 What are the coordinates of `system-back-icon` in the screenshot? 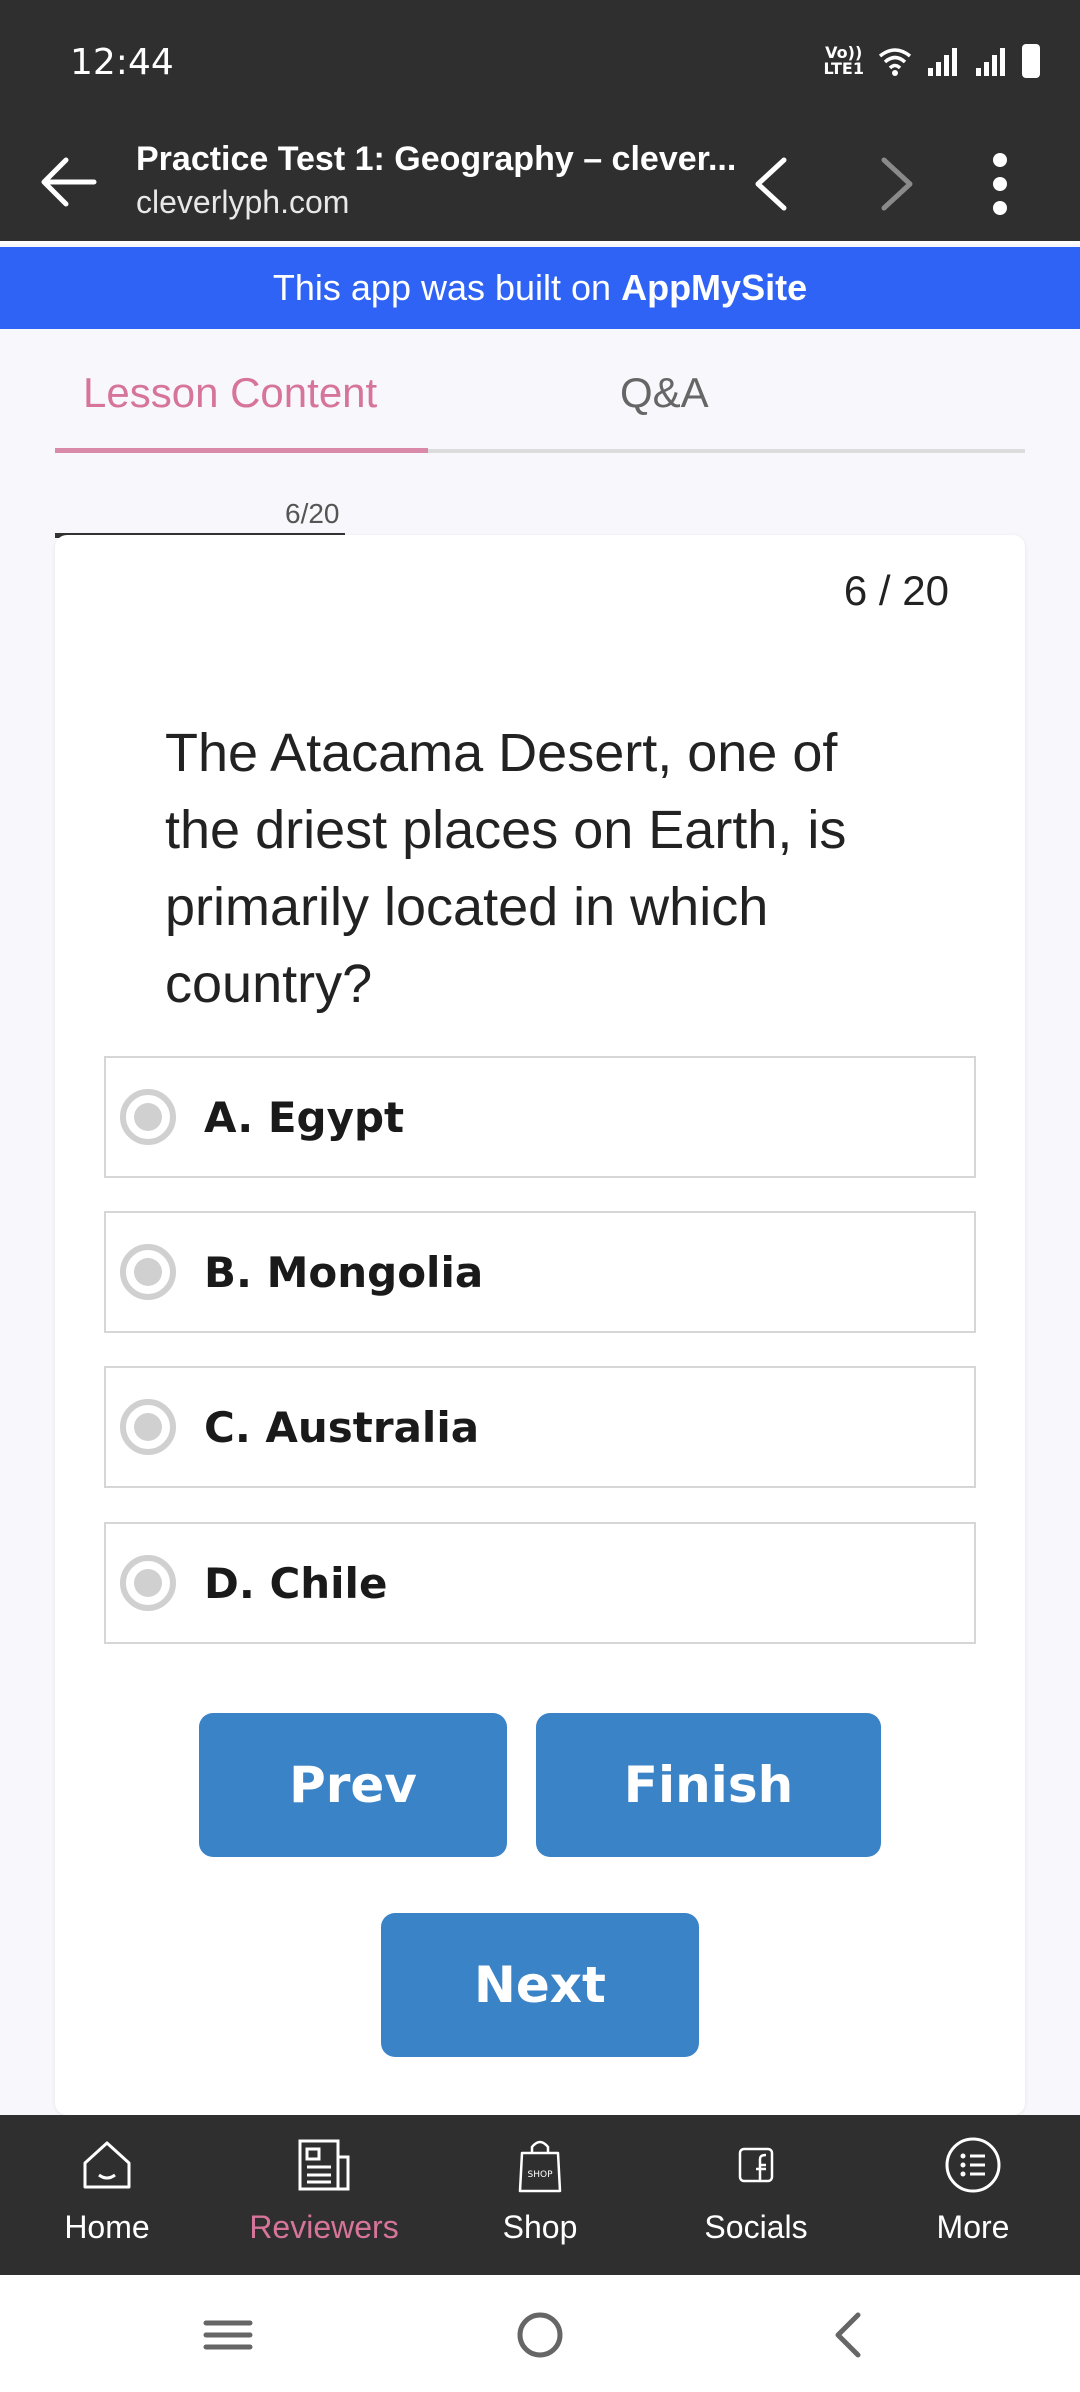 It's located at (850, 2335).